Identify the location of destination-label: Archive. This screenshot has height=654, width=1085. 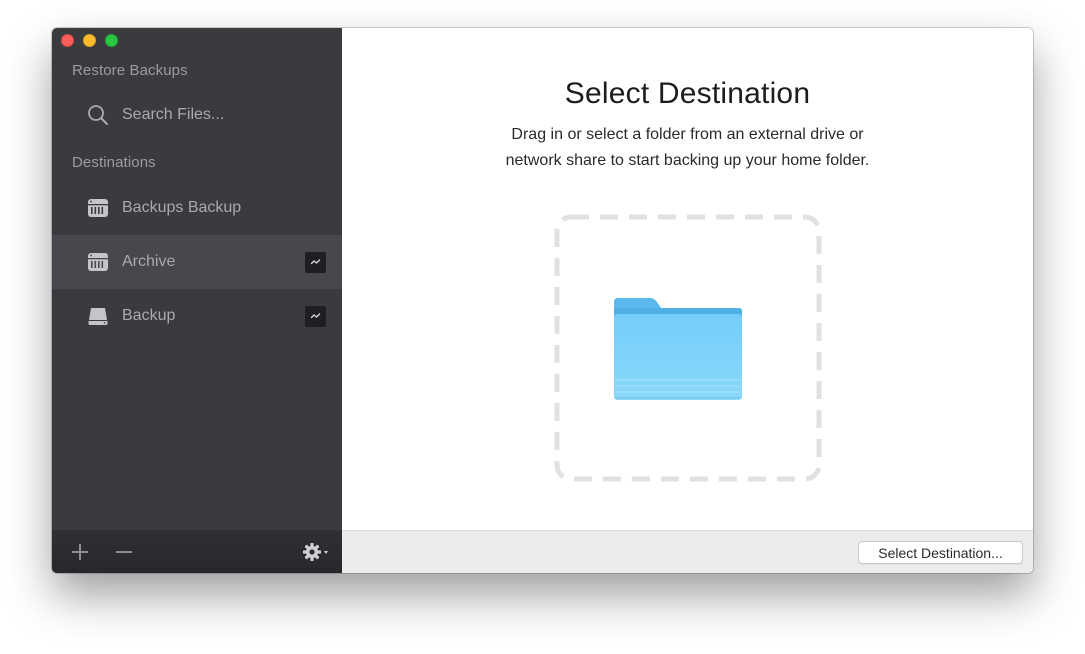
(149, 261).